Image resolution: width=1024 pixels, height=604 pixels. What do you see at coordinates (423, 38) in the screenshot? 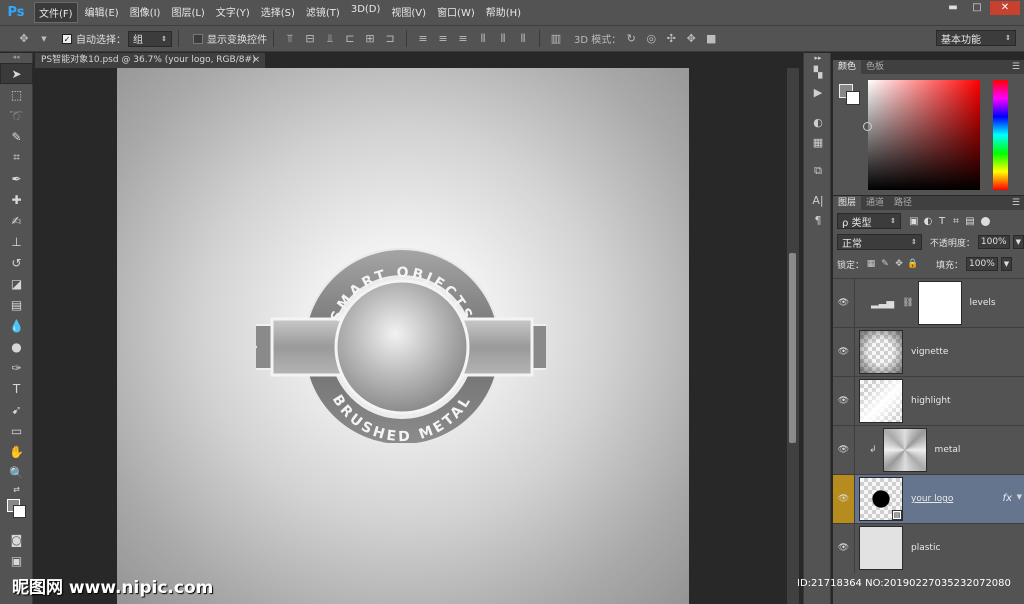
I see `distribute-top-icon: ≡` at bounding box center [423, 38].